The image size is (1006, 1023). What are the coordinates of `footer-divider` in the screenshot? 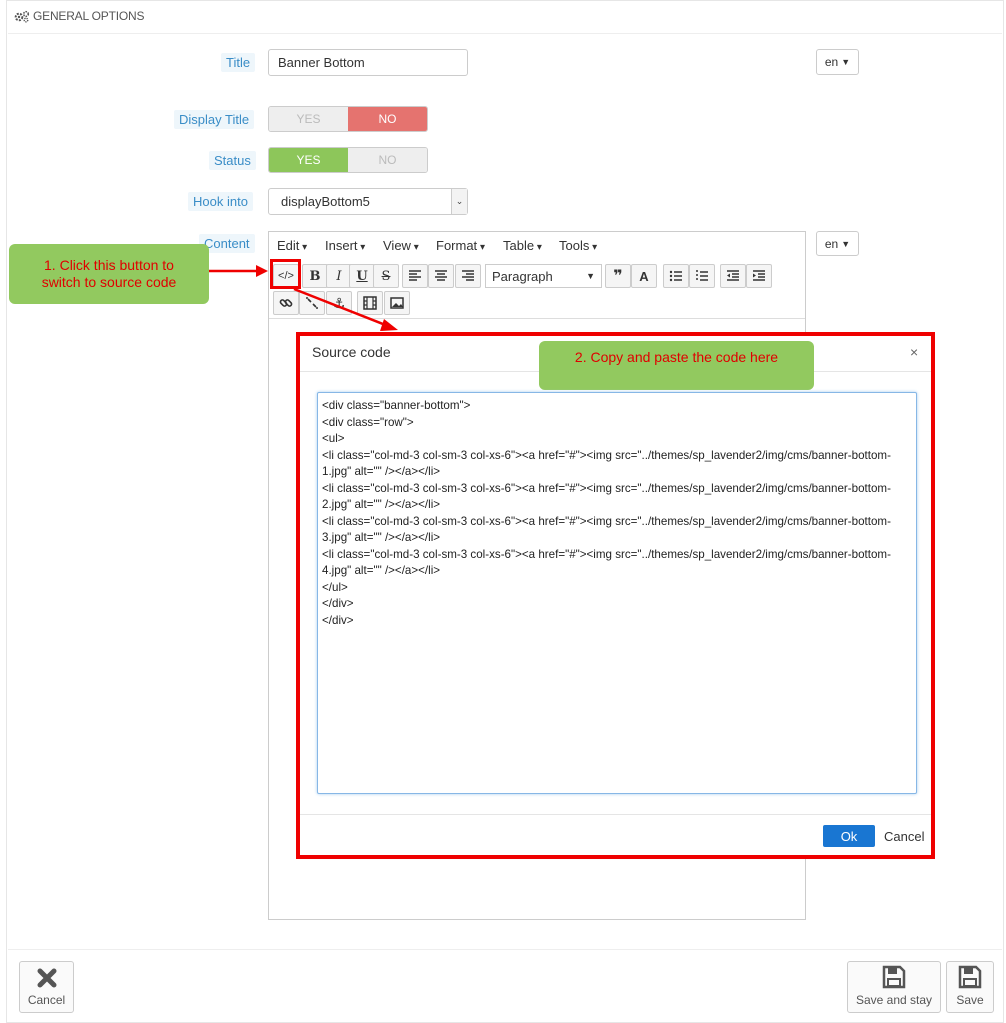 It's located at (505, 949).